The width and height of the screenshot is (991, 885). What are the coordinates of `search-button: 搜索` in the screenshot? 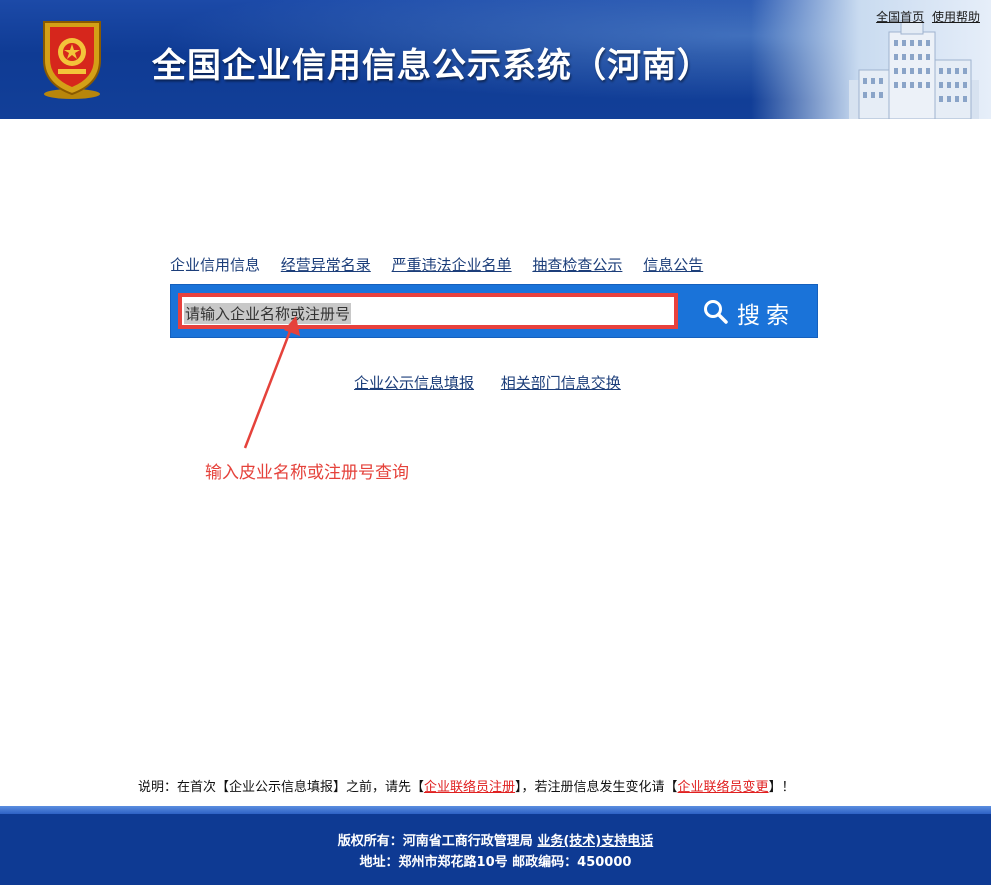 It's located at (754, 312).